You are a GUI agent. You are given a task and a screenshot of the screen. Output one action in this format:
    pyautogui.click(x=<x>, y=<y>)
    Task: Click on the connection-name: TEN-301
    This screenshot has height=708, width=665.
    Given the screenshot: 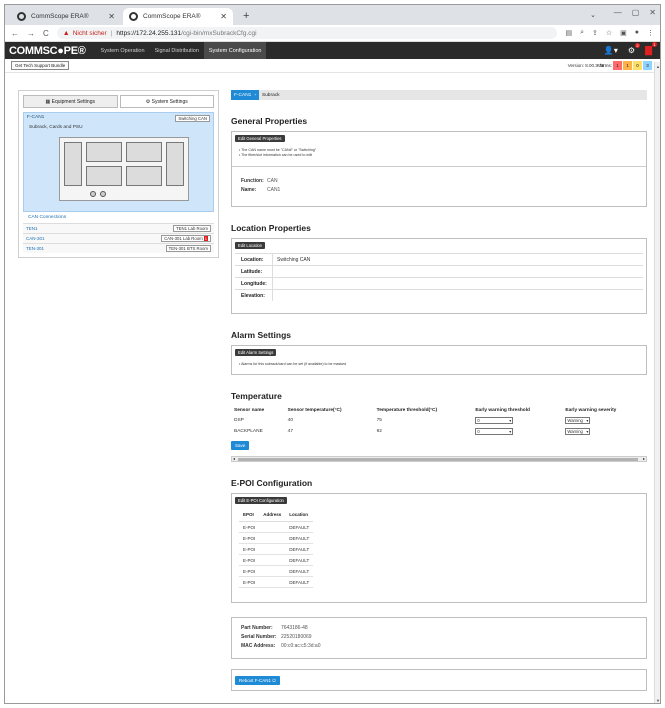 What is the action you would take?
    pyautogui.click(x=35, y=248)
    